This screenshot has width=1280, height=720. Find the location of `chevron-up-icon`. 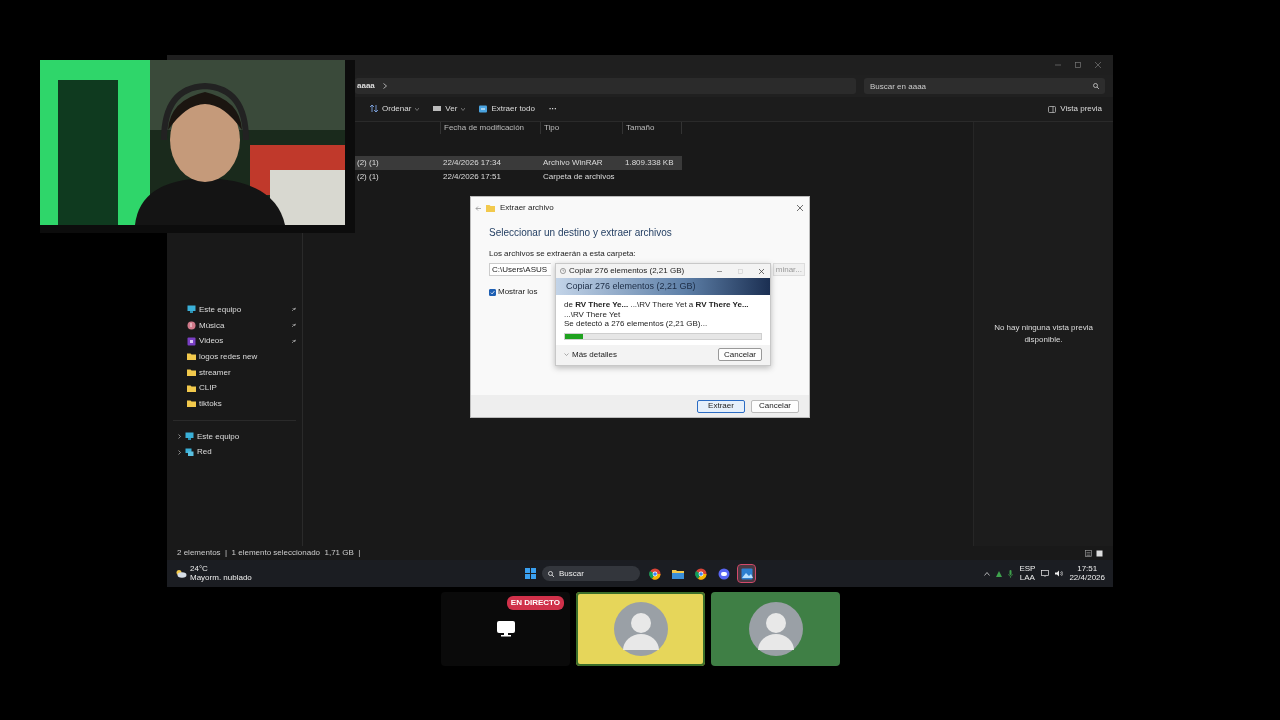

chevron-up-icon is located at coordinates (987, 573).